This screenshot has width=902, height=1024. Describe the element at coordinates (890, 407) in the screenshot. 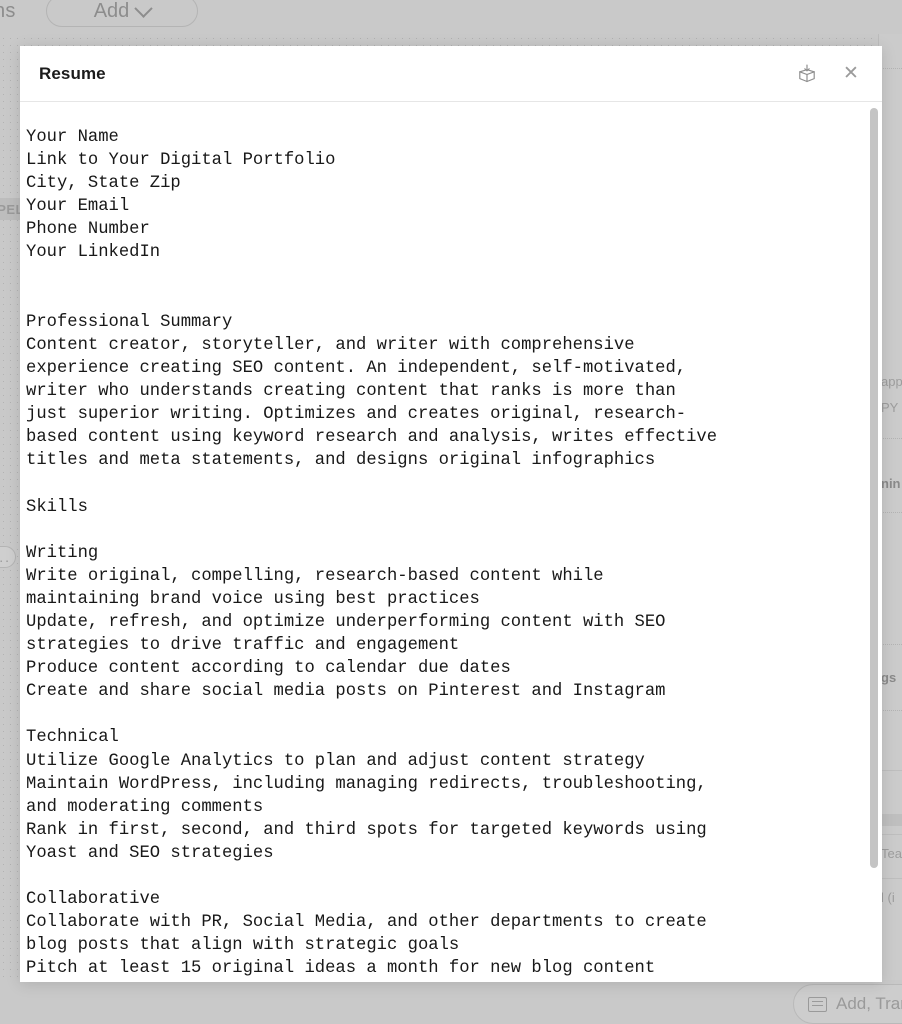

I see `right-panel-fragment: PY` at that location.